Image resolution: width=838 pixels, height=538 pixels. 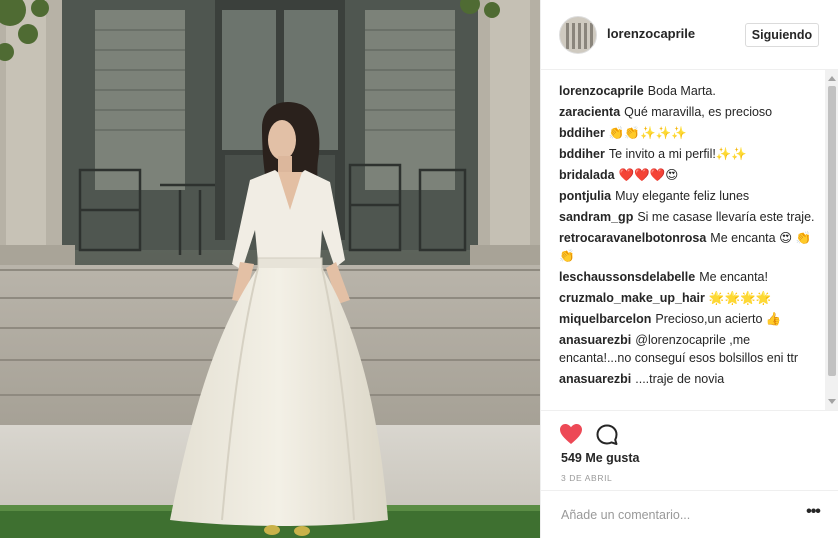 I want to click on comment-item: bddiher 👏👏✨✨✨, so click(x=690, y=133).